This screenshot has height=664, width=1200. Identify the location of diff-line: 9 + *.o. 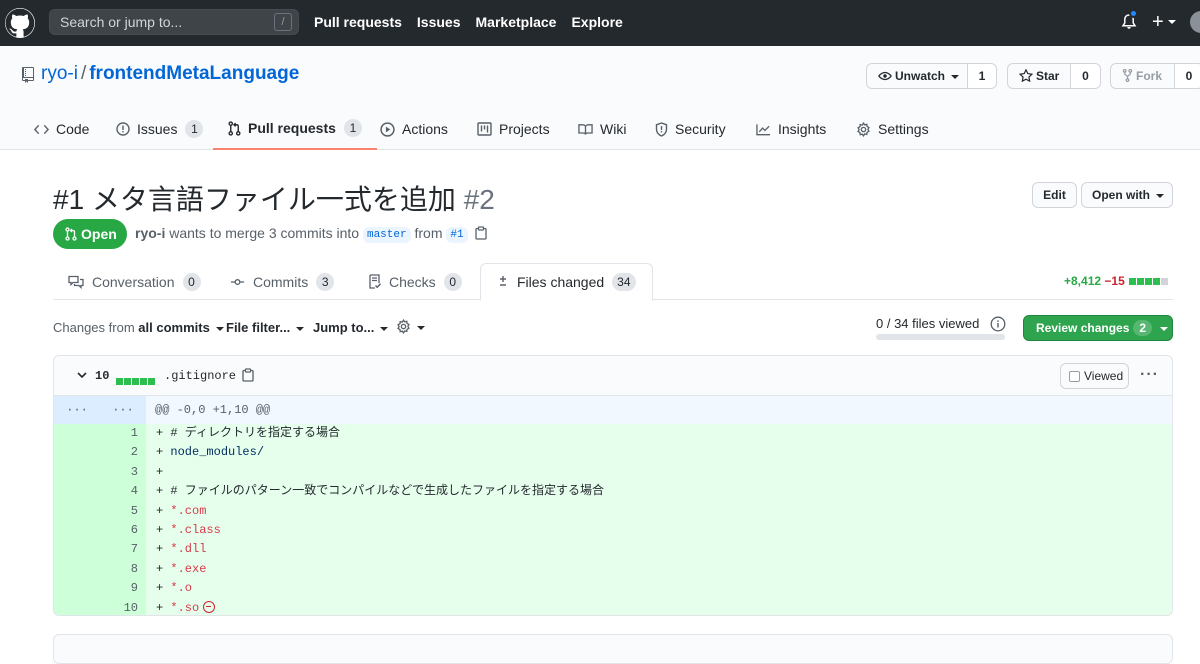
(613, 589).